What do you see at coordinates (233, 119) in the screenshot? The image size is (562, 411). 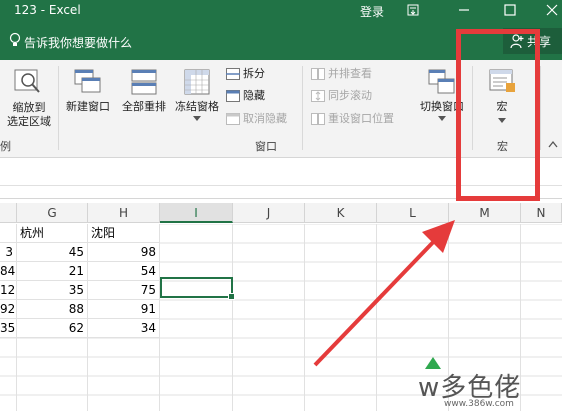 I see `unhide-window-icon` at bounding box center [233, 119].